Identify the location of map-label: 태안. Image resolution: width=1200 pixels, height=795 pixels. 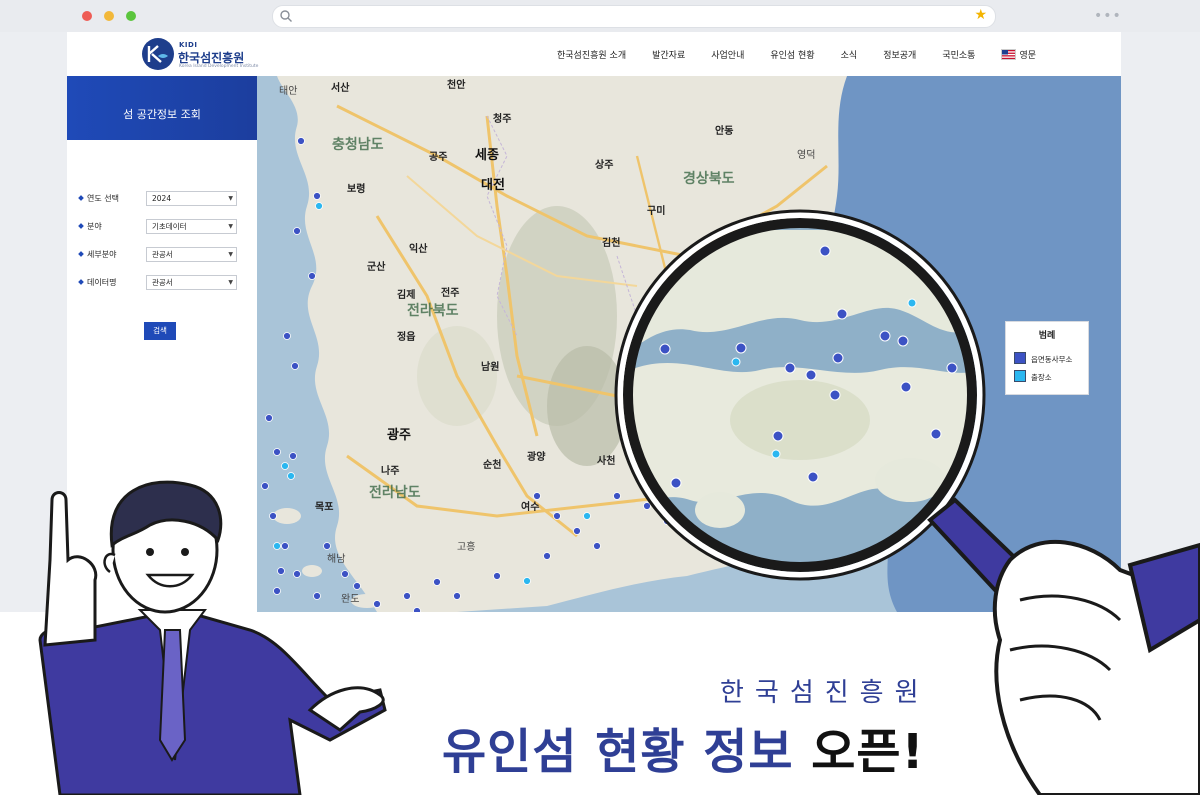
(288, 91).